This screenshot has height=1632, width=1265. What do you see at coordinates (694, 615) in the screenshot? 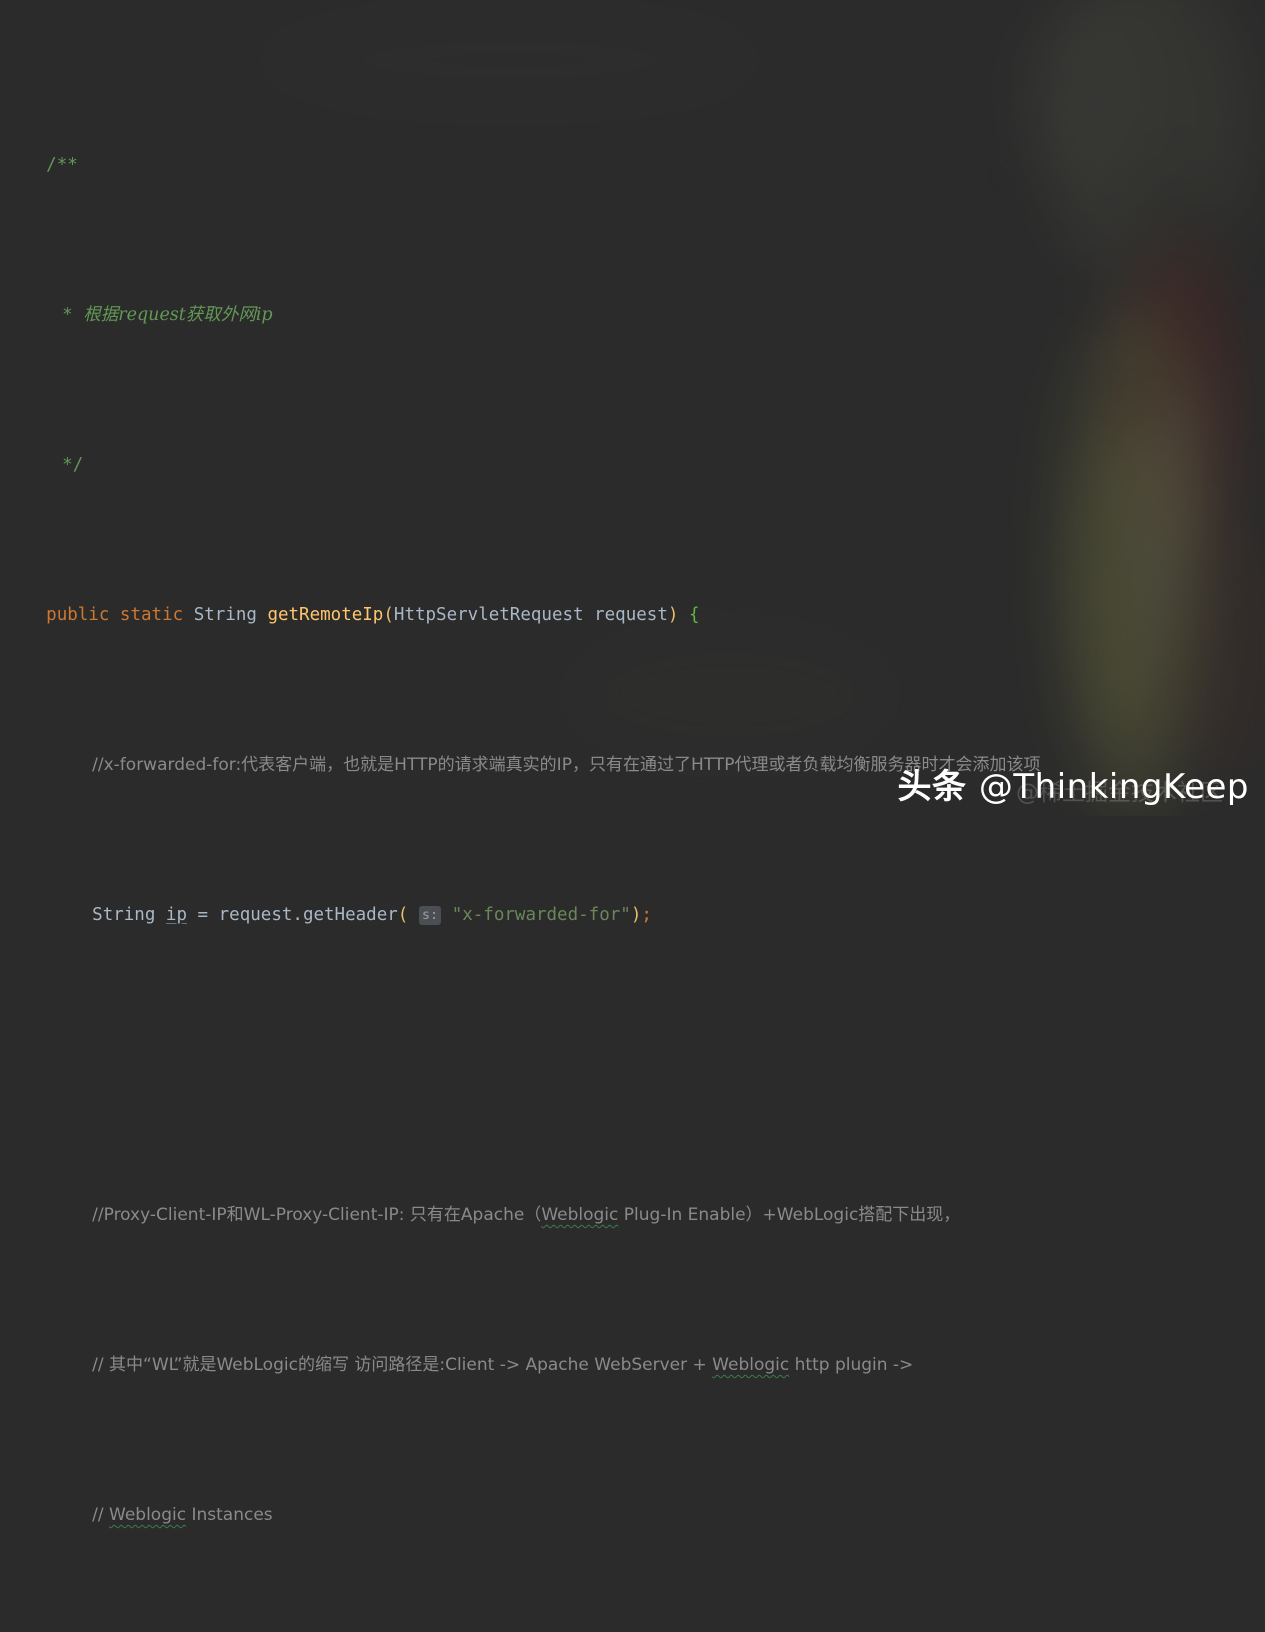
I see `brace-open: {` at bounding box center [694, 615].